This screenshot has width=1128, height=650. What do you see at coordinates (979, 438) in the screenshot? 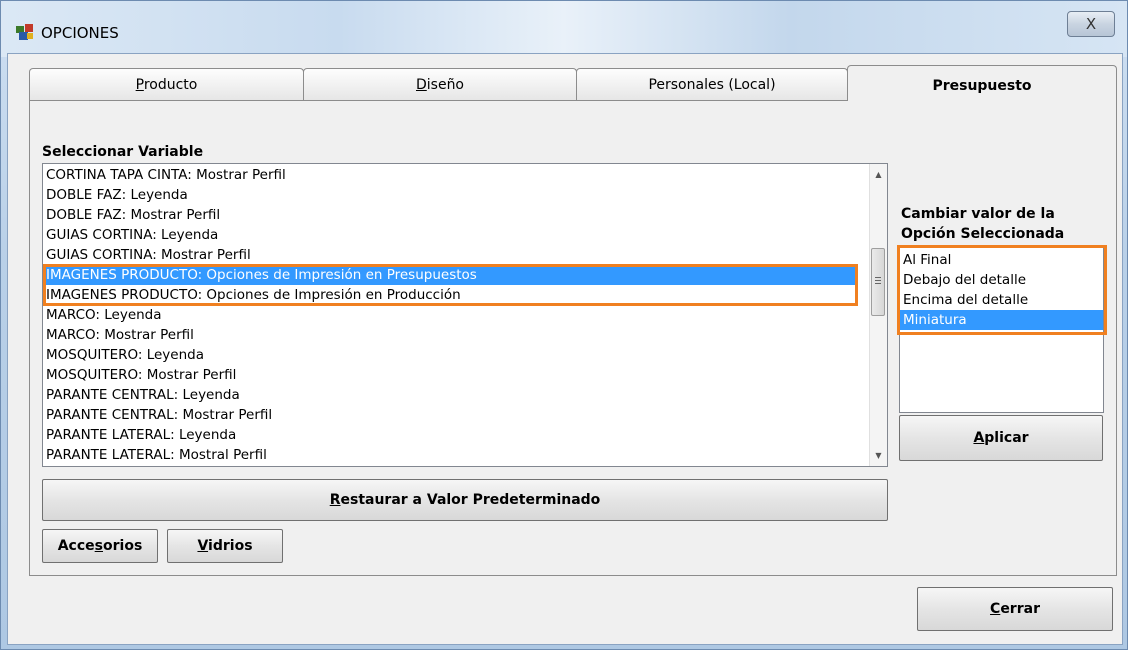
I see `apply-mnemonic: A` at bounding box center [979, 438].